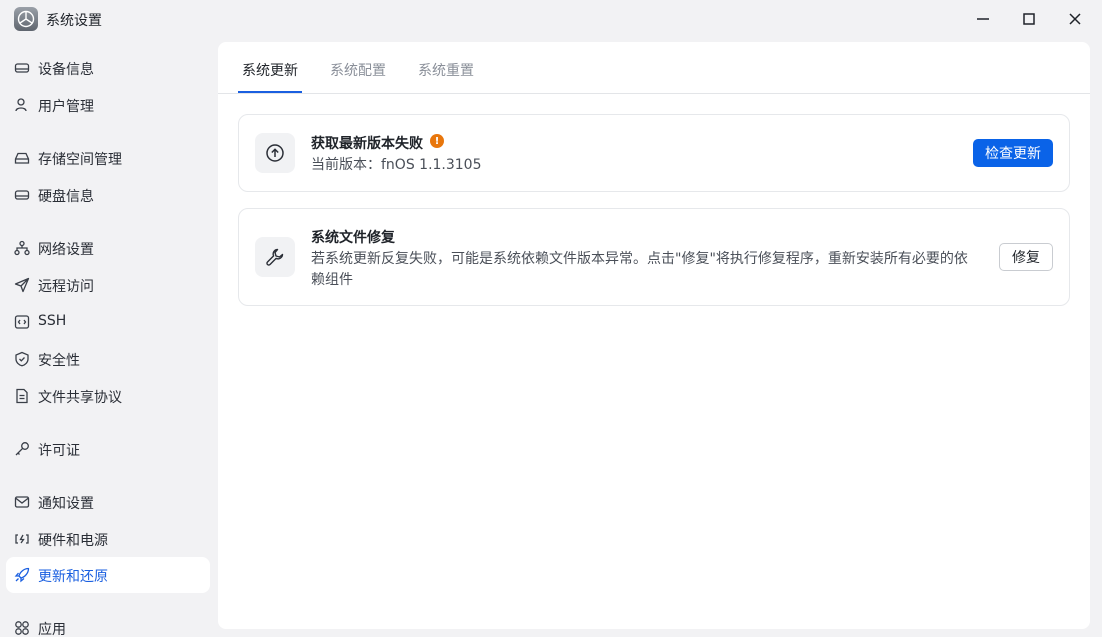 The image size is (1102, 637). Describe the element at coordinates (52, 629) in the screenshot. I see `sidebar-item-label: 应用` at that location.